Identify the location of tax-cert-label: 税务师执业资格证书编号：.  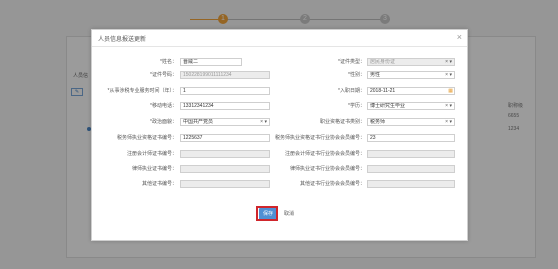
(146, 138).